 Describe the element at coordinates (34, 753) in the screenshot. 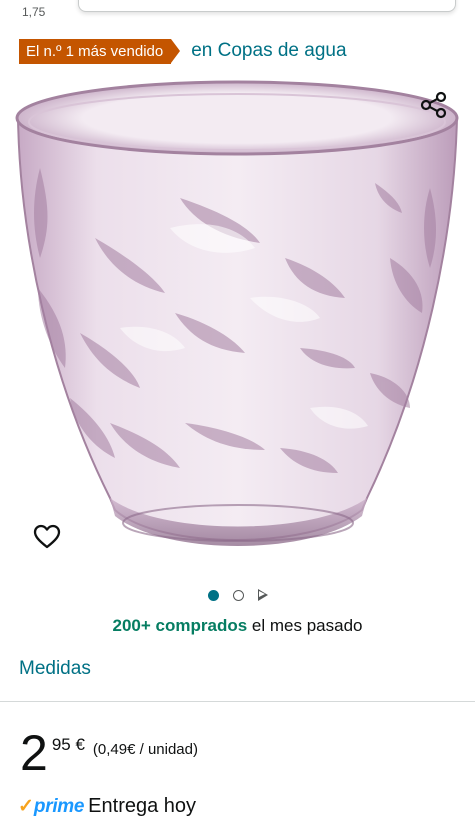

I see `price-whole: 2` at that location.